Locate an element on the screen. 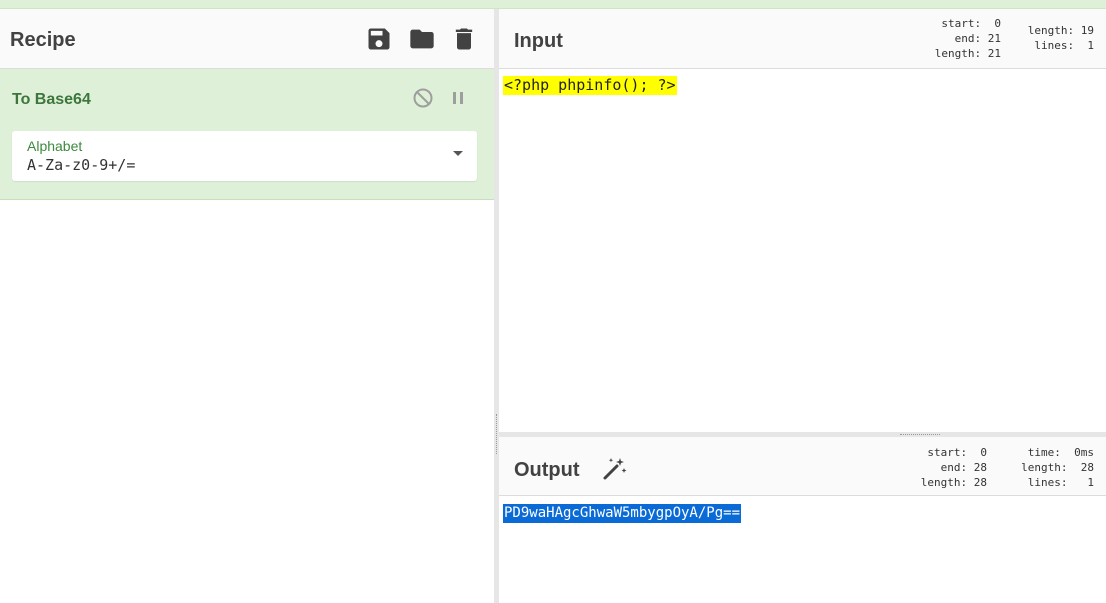 The image size is (1106, 603). input-selection-stats: start: 0 end: 21 length: 21 is located at coordinates (967, 38).